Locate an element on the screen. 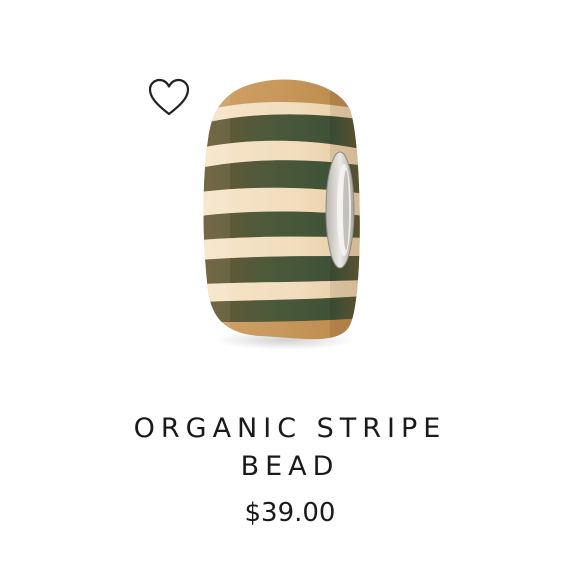 This screenshot has width=580, height=580. product-title: ORGANIC STRIPE is located at coordinates (290, 429).